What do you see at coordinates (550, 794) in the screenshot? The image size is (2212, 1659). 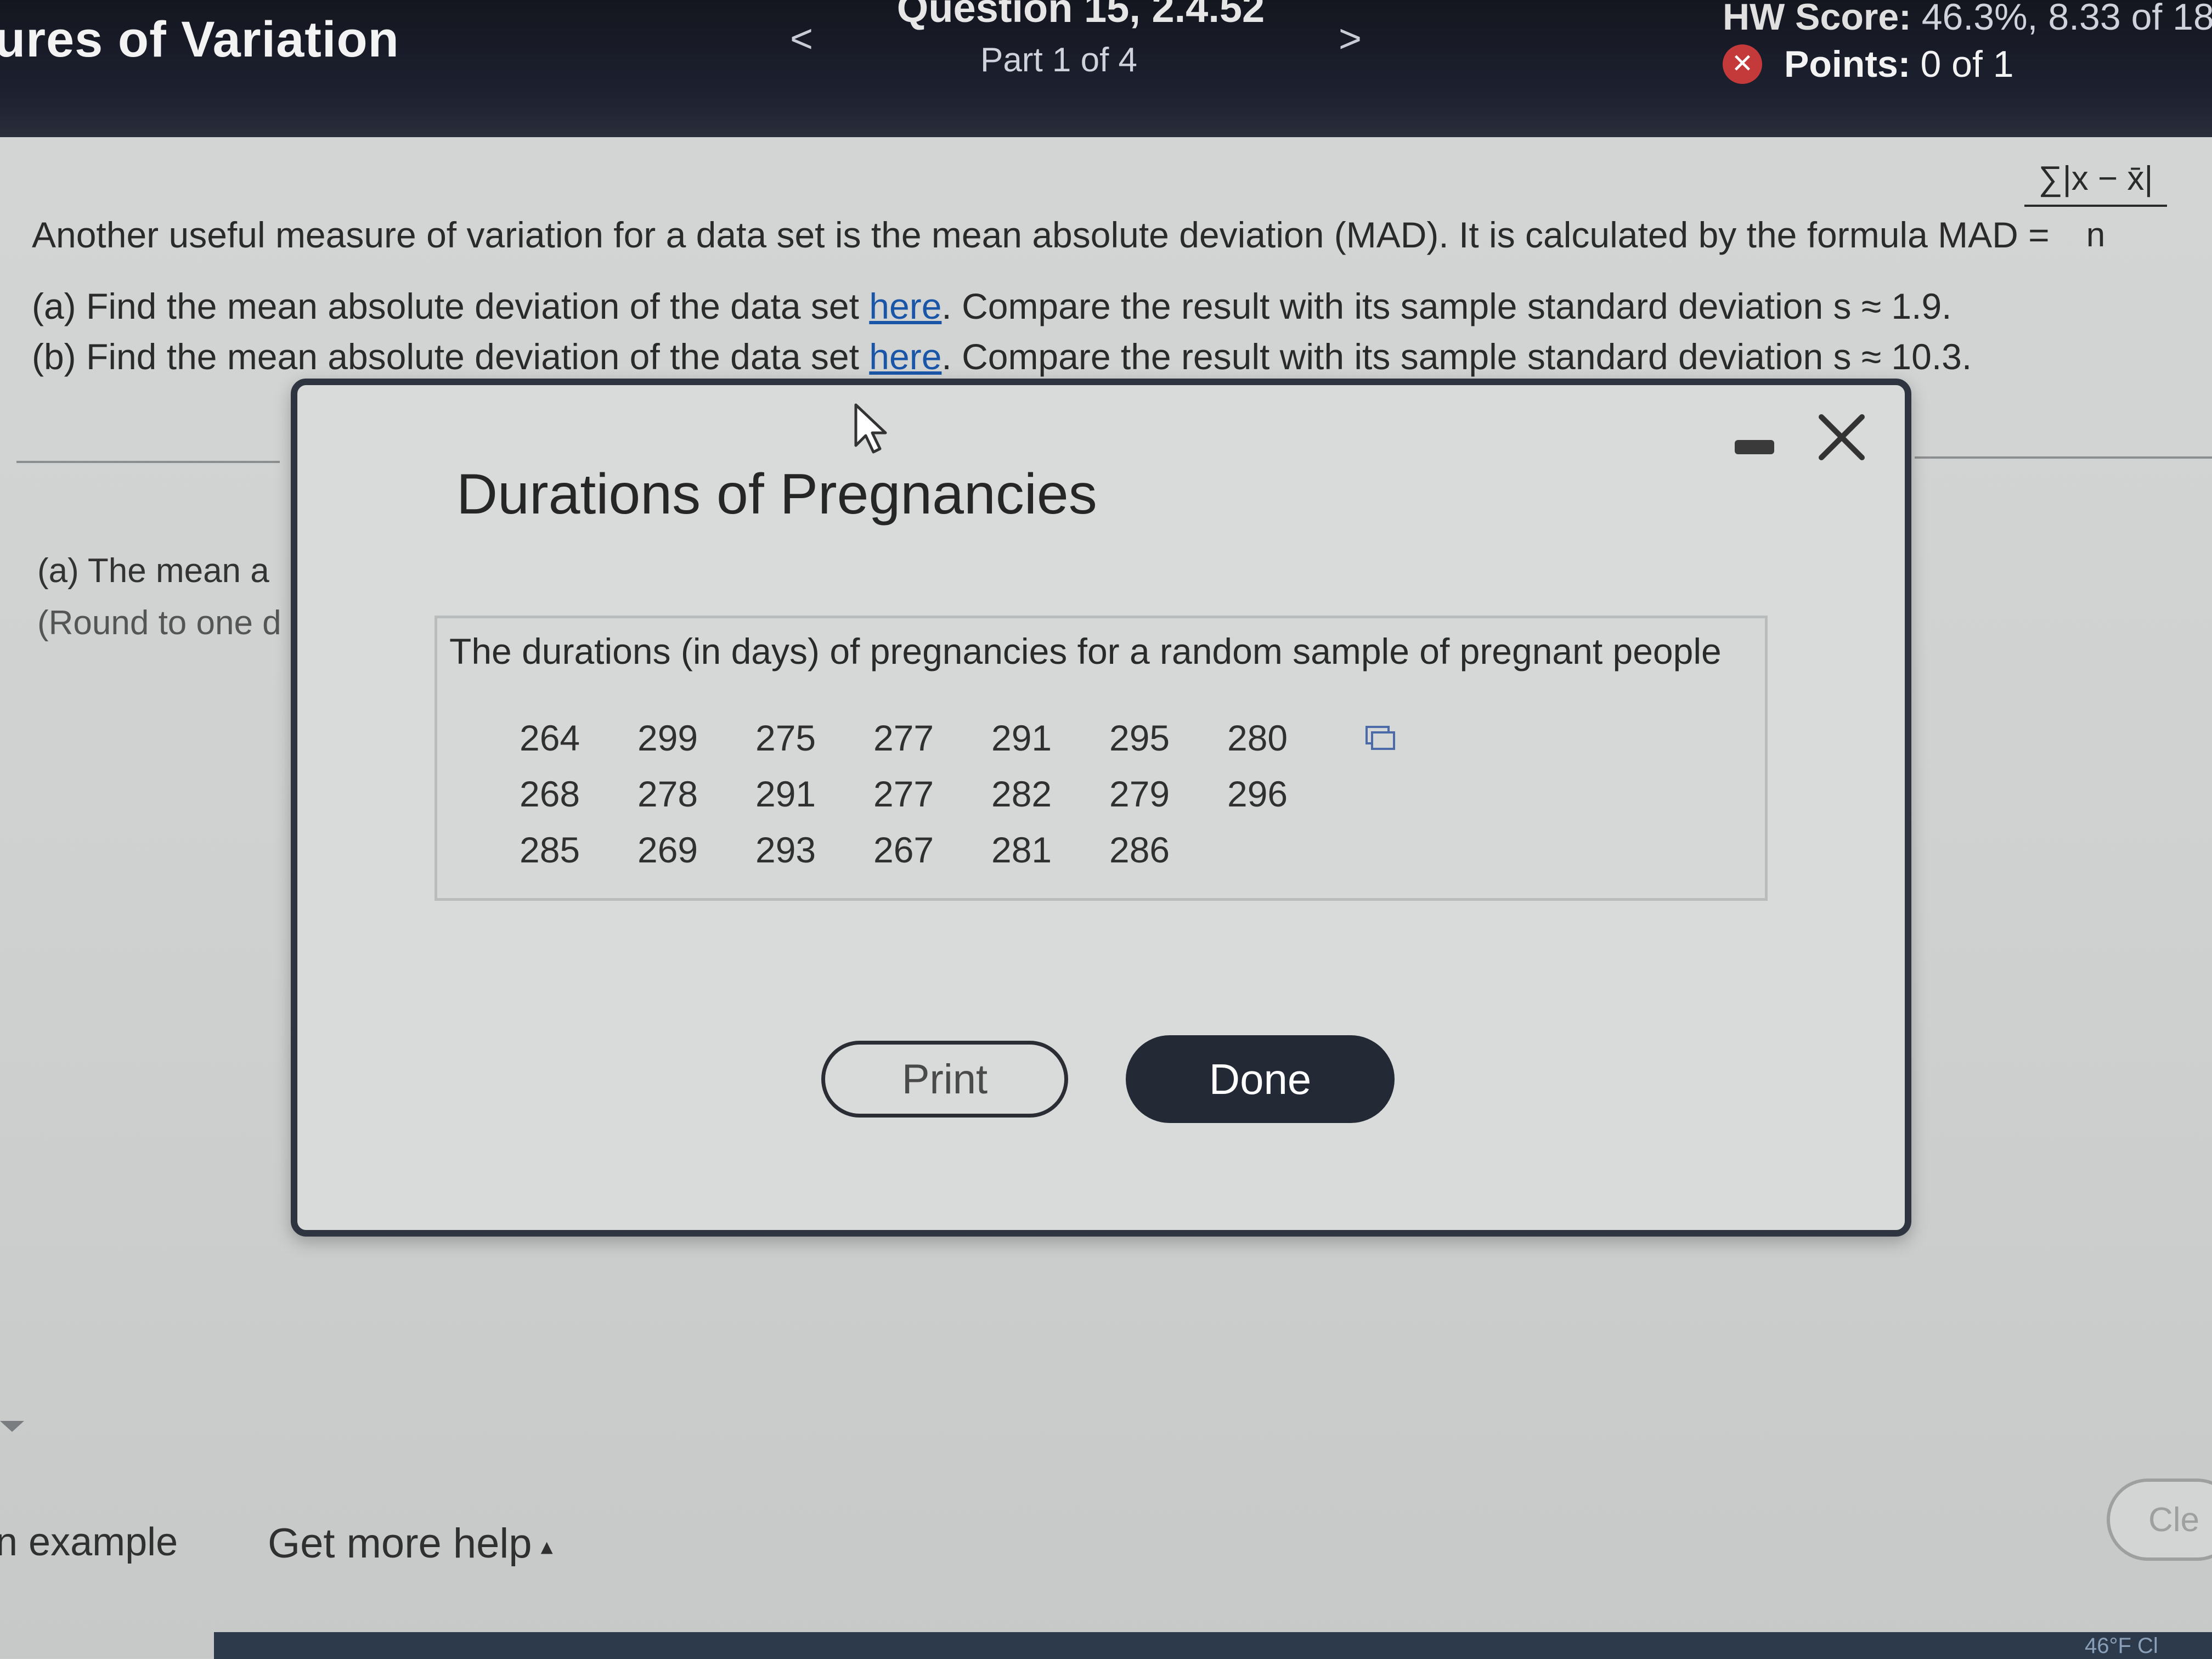 I see `data-cell: 268` at bounding box center [550, 794].